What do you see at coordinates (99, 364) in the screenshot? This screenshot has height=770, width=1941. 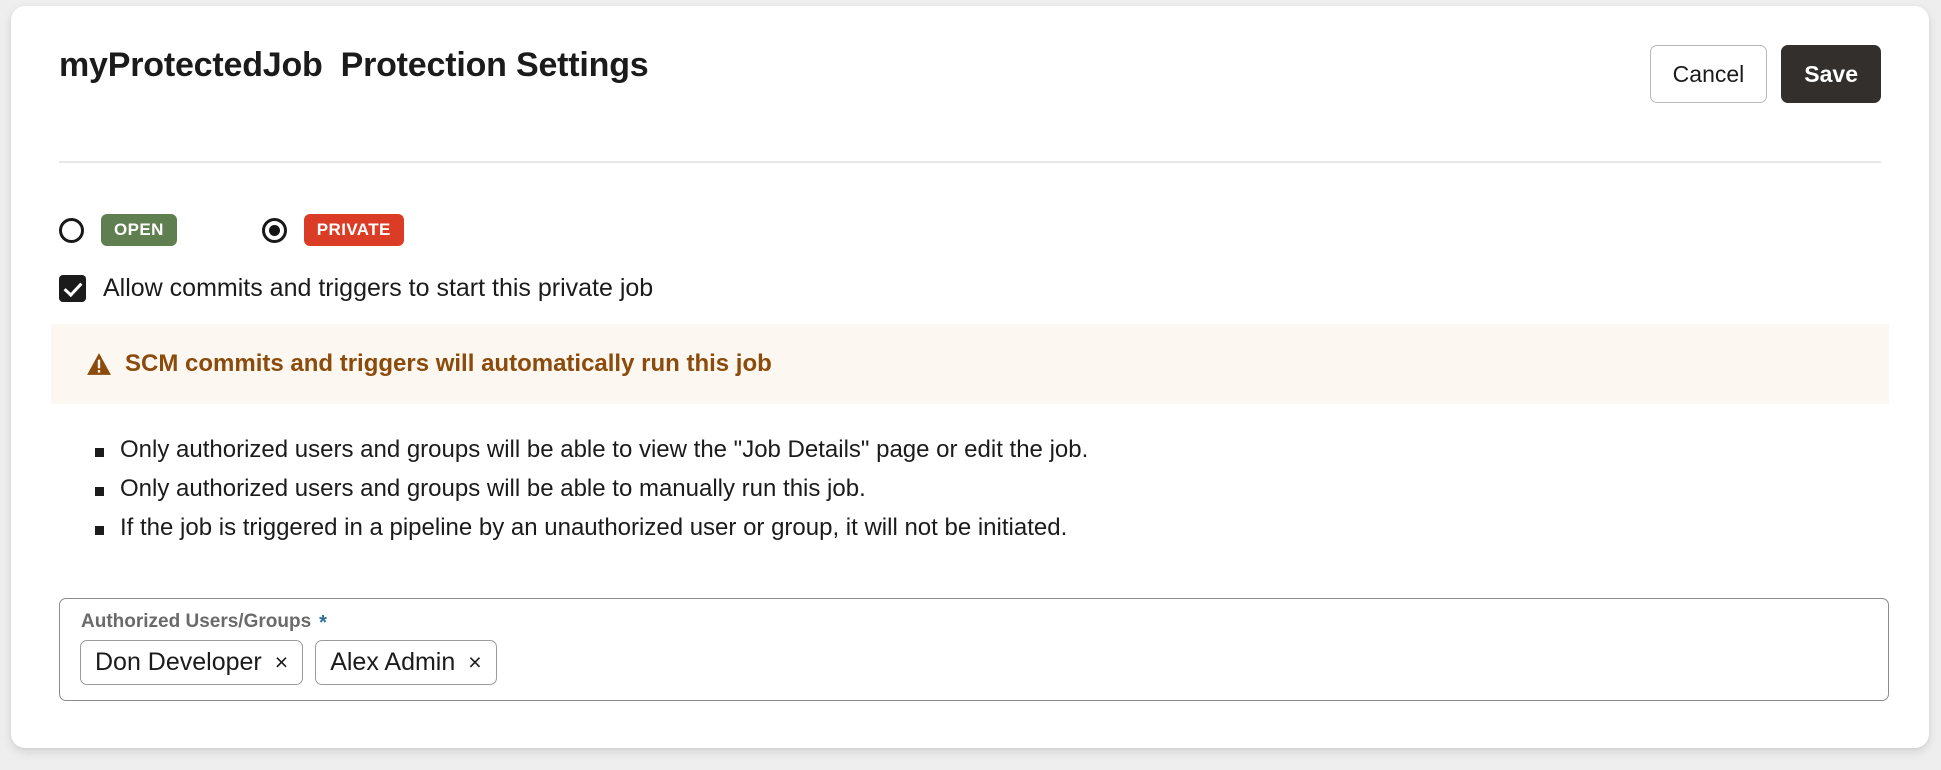 I see `warning-triangle-icon` at bounding box center [99, 364].